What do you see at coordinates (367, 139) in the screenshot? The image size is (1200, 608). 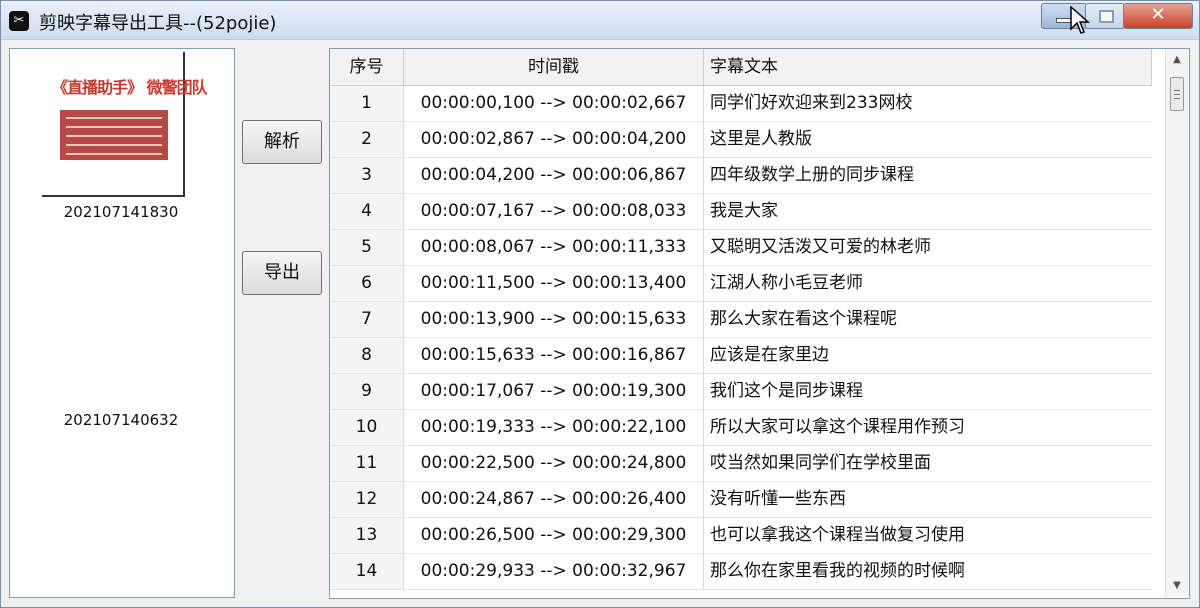 I see `row-index: 2` at bounding box center [367, 139].